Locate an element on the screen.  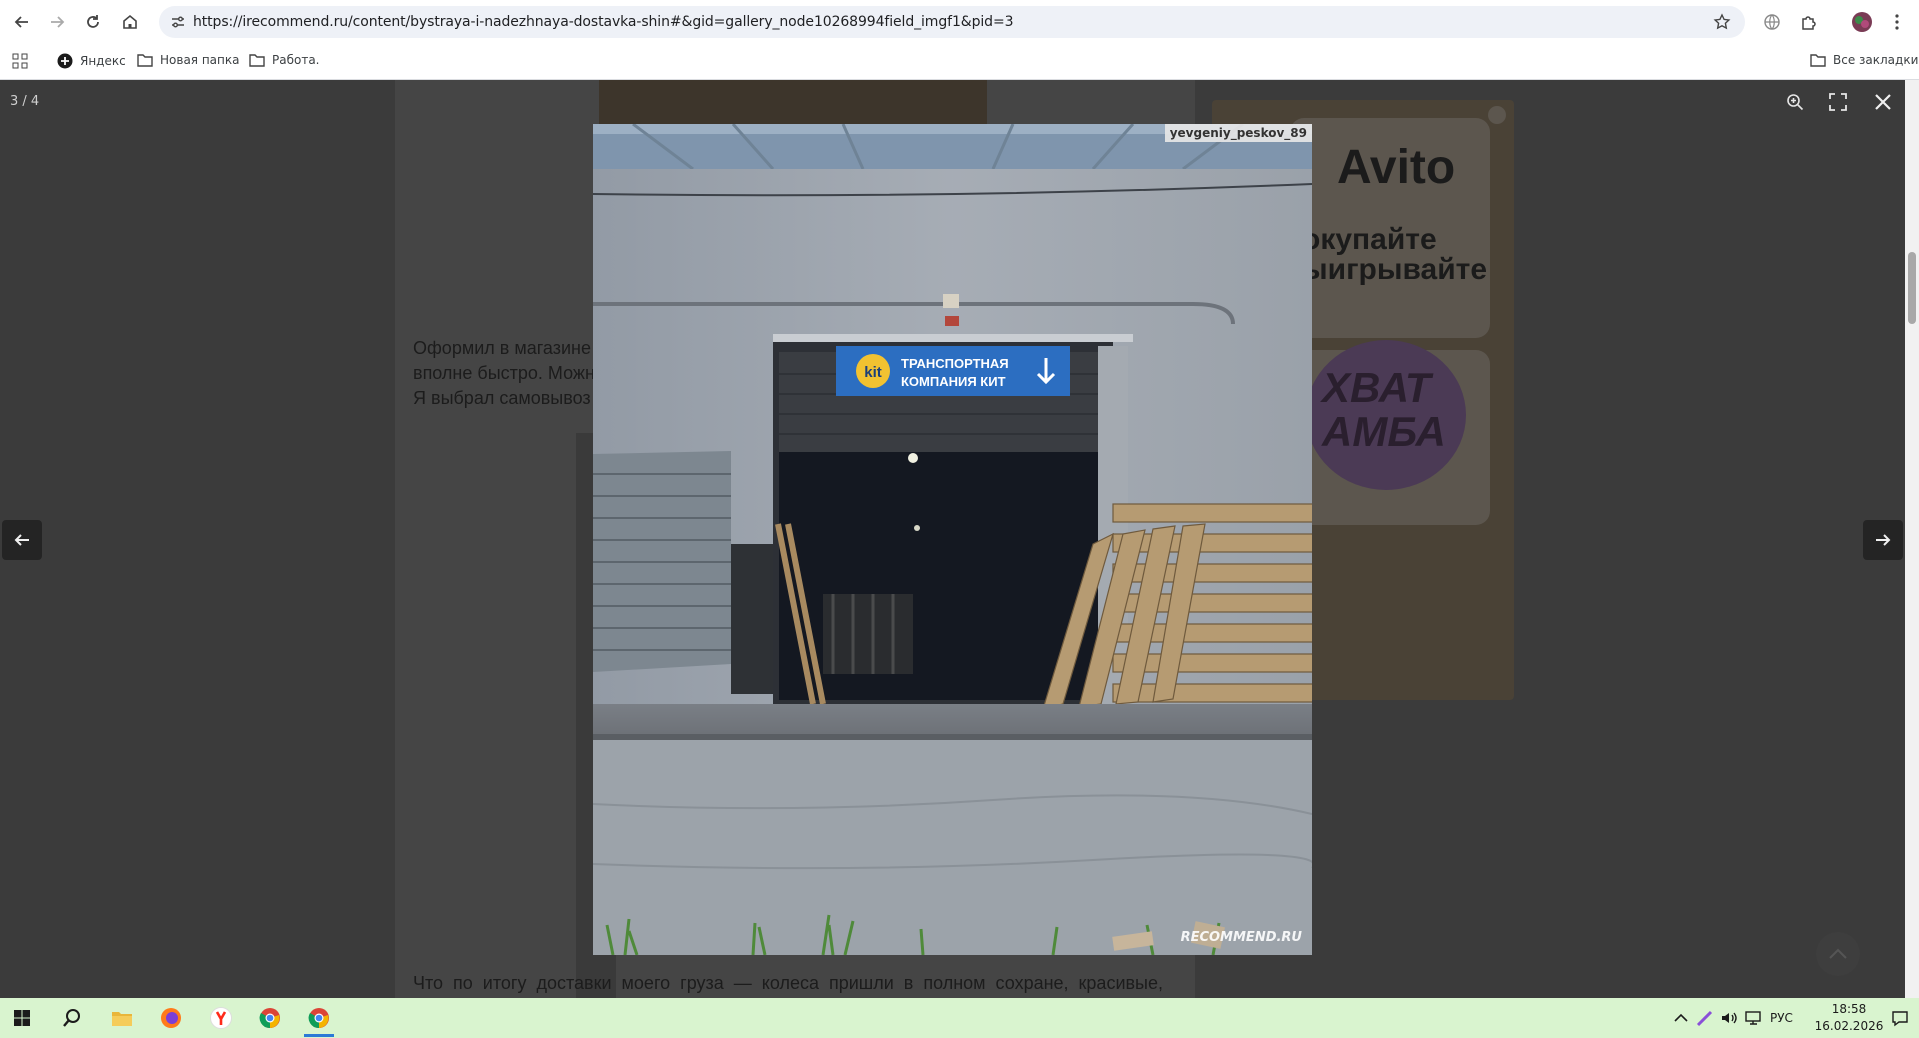
windows-icon is located at coordinates (22, 1018).